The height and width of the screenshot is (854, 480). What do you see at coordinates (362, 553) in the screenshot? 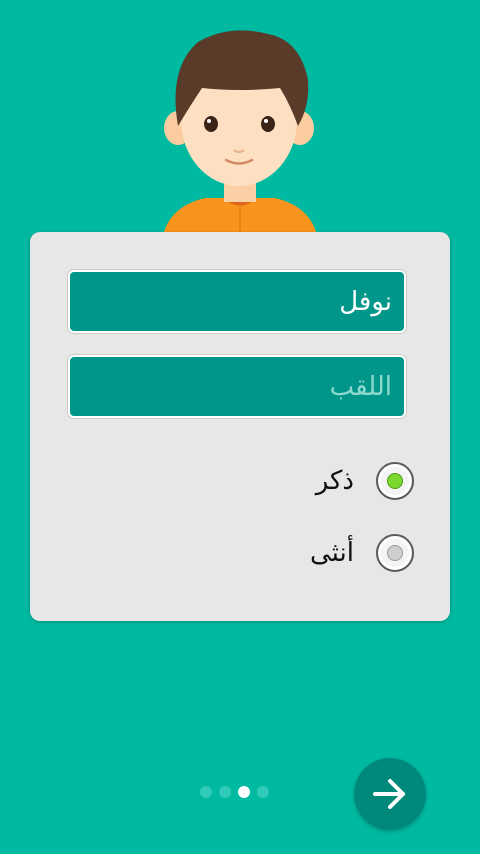
I see `gender-option-female: أنثى` at bounding box center [362, 553].